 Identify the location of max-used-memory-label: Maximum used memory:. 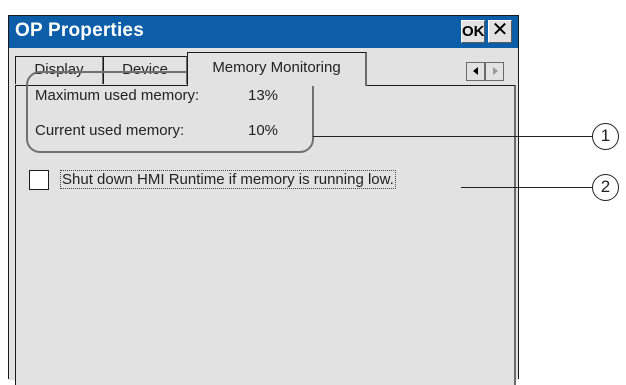
(117, 95).